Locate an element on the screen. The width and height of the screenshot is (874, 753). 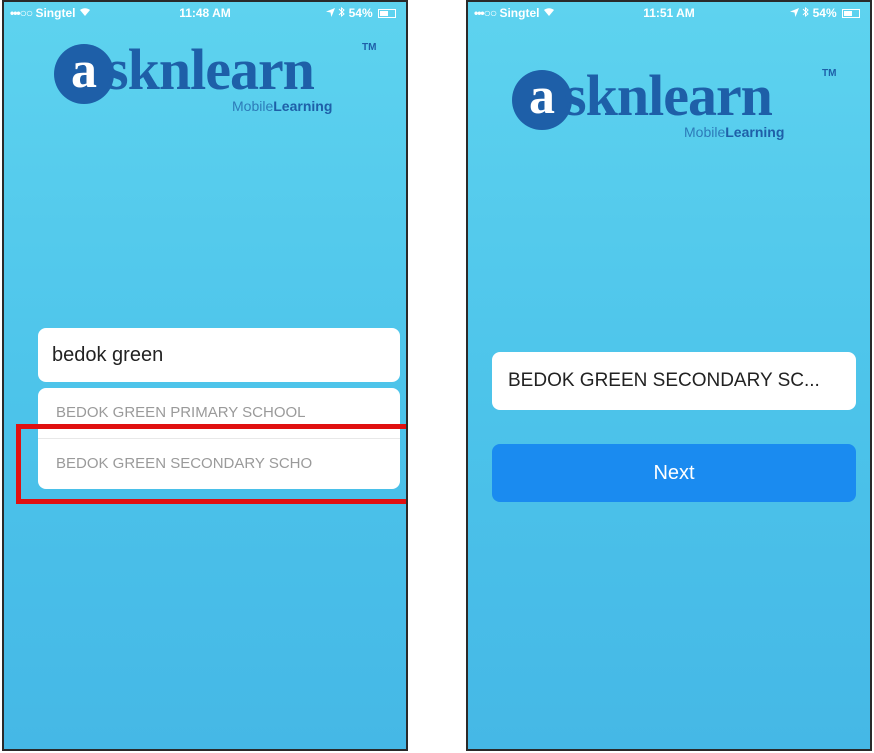
suggestion-item-primary: BEDOK GREEN PRIMARY SCHOOL is located at coordinates (219, 413).